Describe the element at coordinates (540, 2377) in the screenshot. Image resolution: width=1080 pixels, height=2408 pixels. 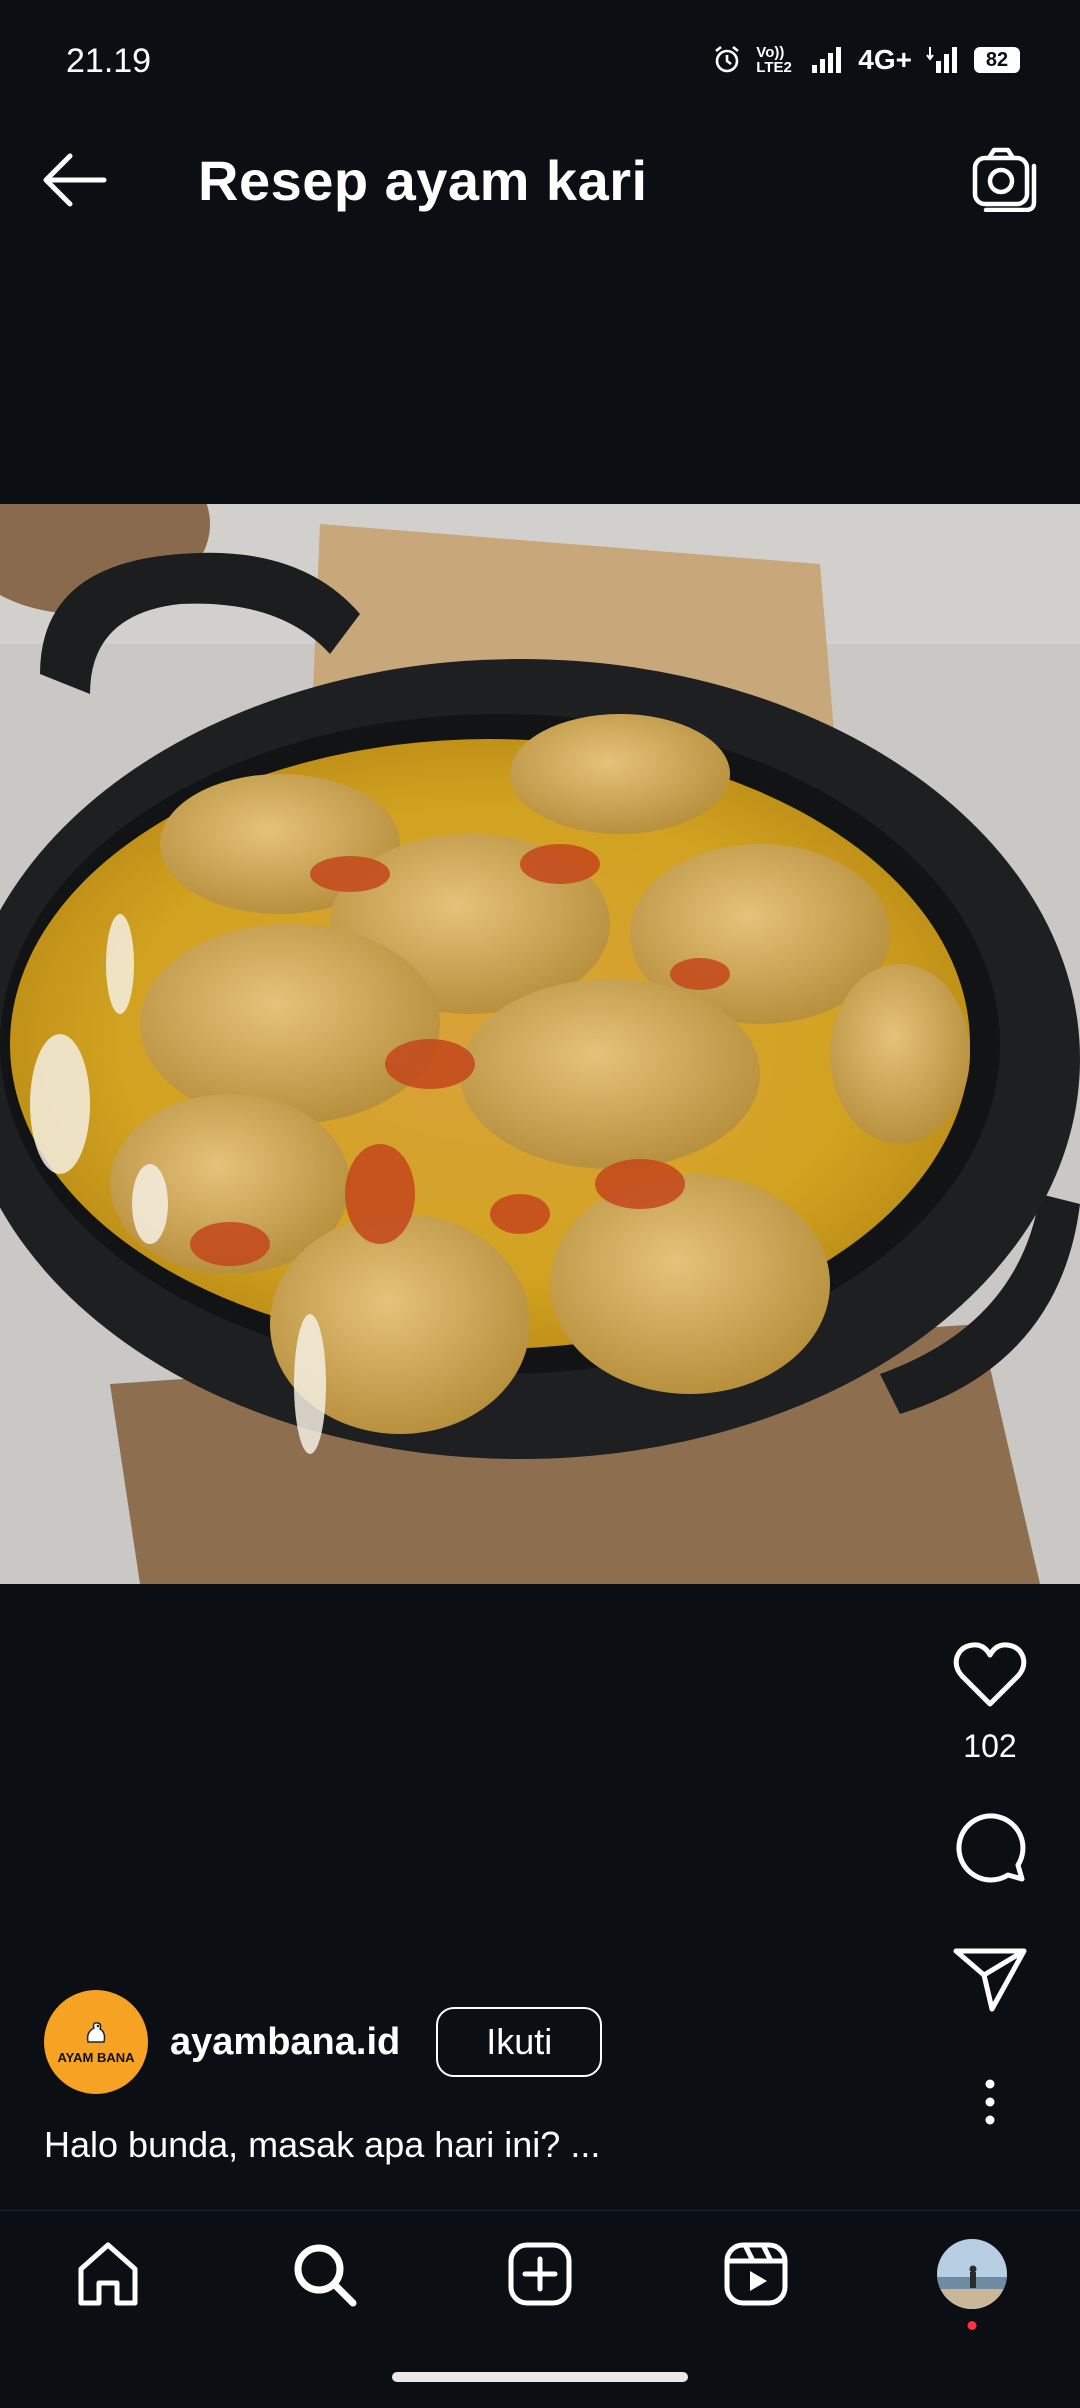
I see `home-indicator` at that location.